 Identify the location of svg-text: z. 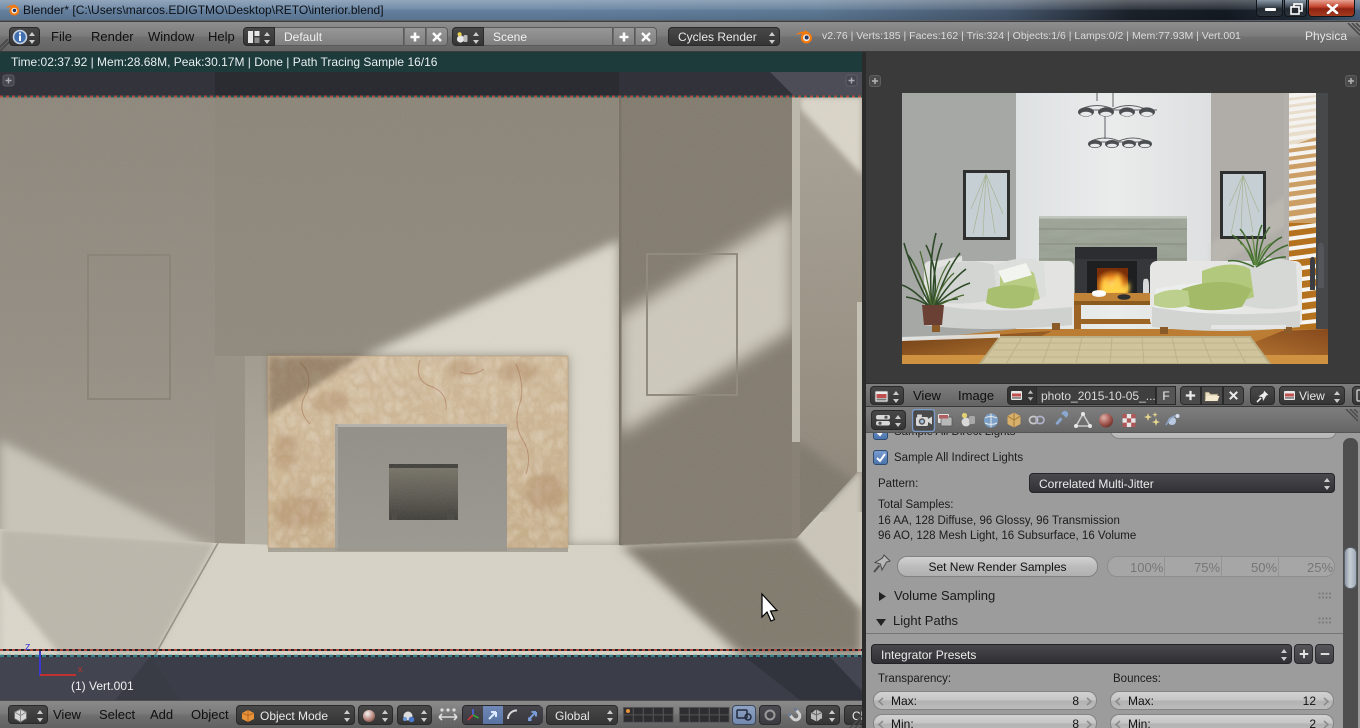
(28, 647).